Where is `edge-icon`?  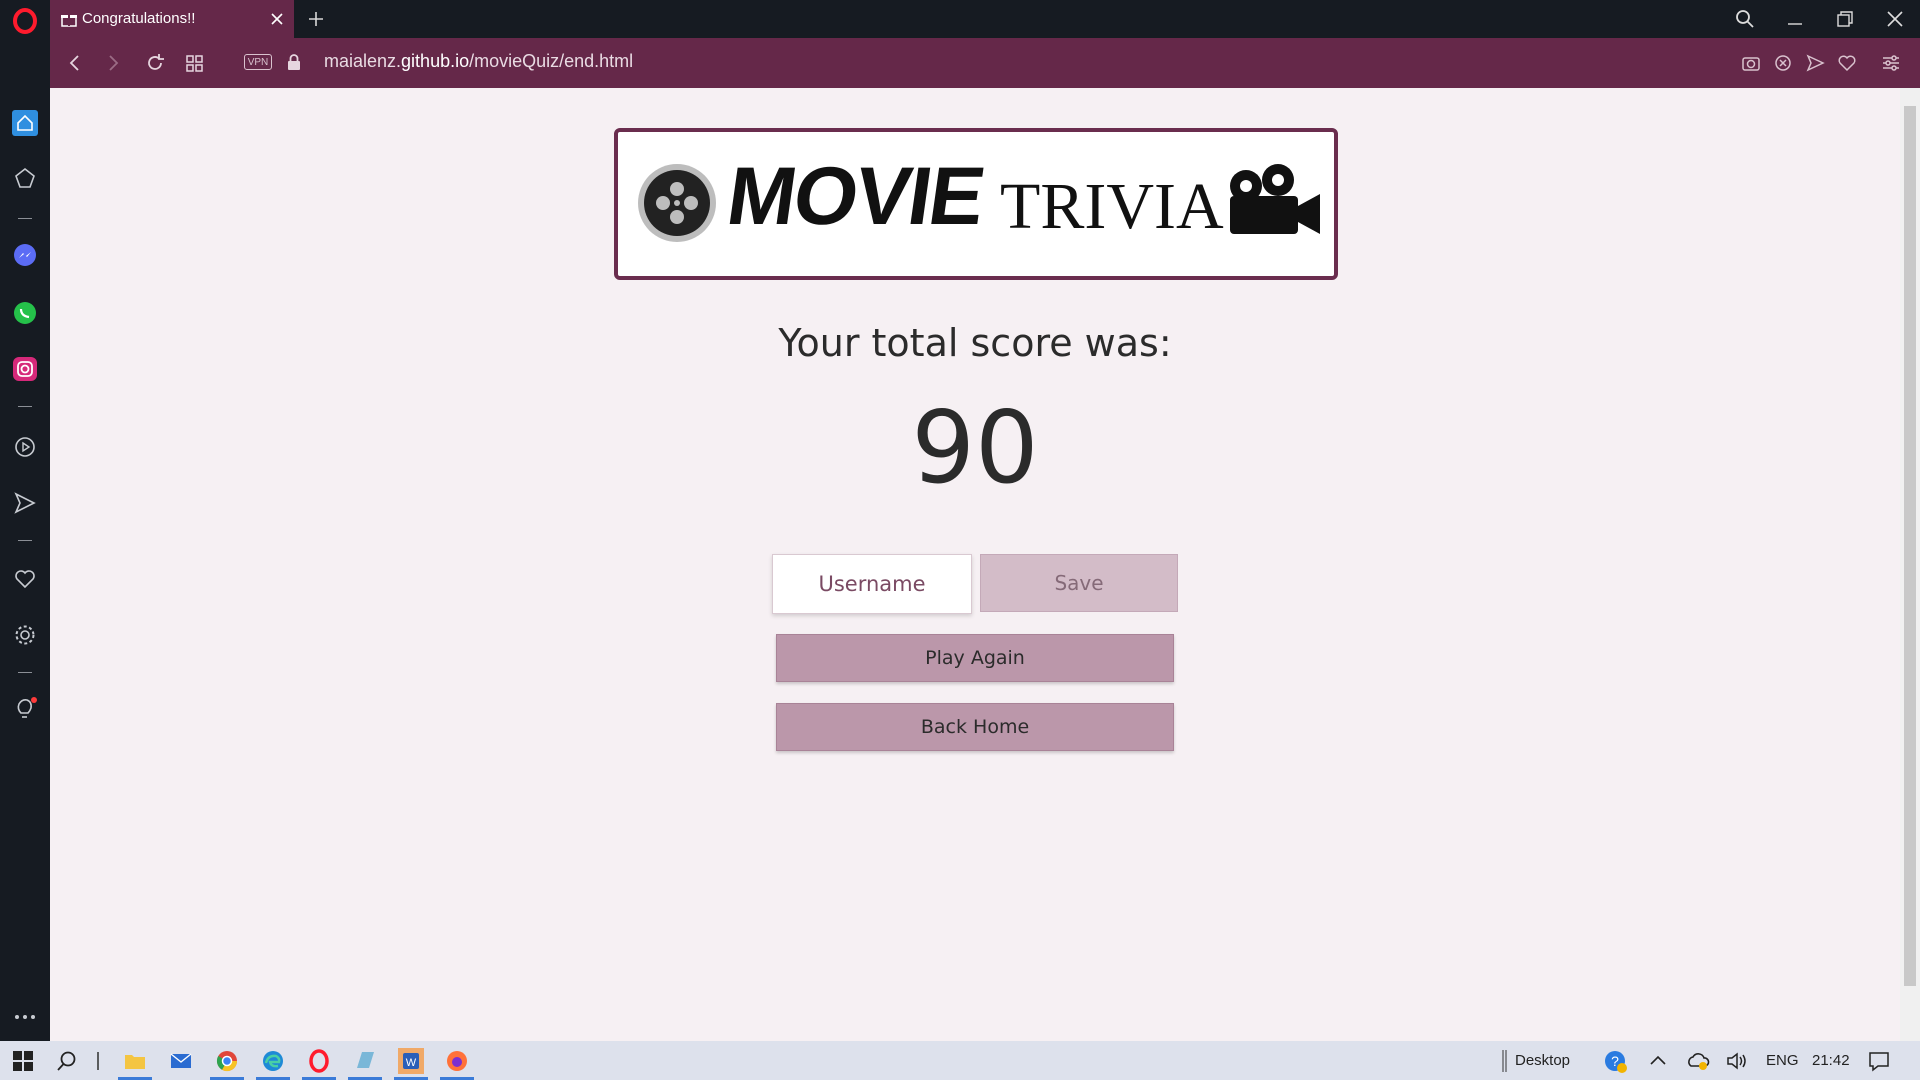
edge-icon is located at coordinates (273, 1061).